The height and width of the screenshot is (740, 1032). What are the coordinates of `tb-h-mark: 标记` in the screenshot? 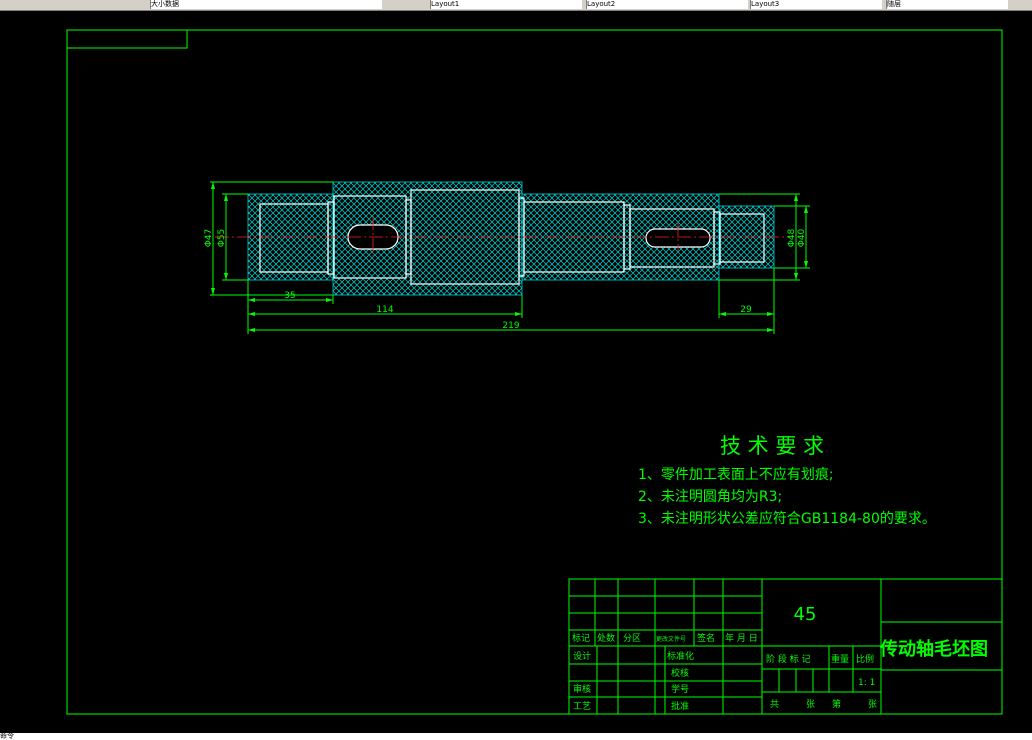 It's located at (581, 638).